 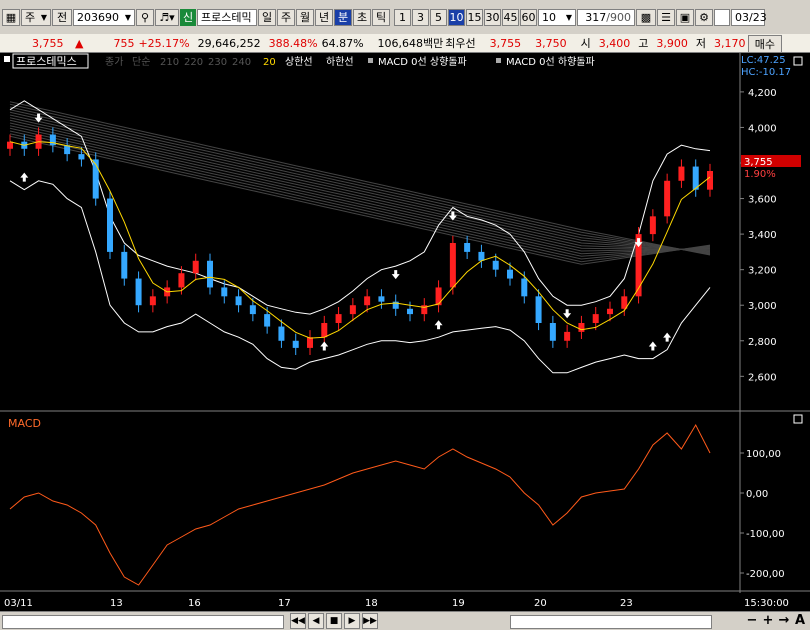 What do you see at coordinates (305, 17) in the screenshot?
I see `period-month: 월` at bounding box center [305, 17].